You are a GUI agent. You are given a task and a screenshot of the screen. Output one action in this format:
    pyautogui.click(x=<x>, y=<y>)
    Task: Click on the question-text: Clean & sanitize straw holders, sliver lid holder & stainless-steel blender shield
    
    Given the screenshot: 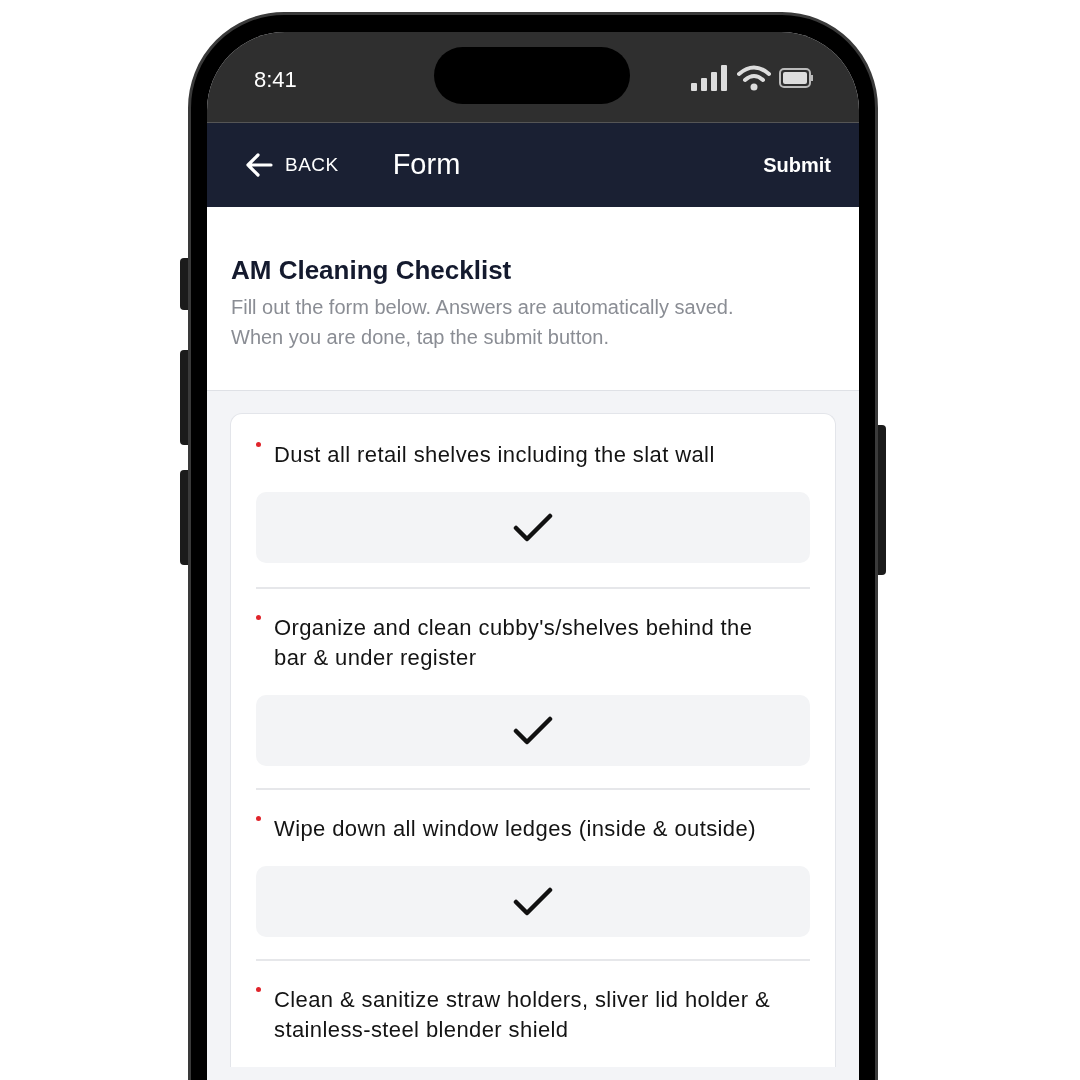 What is the action you would take?
    pyautogui.click(x=523, y=1015)
    